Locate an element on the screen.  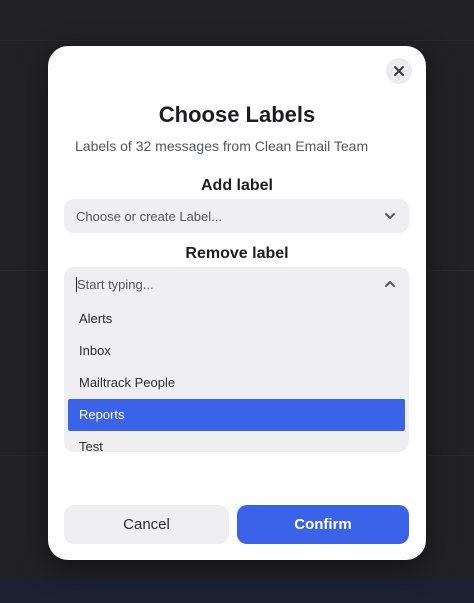
option-reports: Reports is located at coordinates (236, 415).